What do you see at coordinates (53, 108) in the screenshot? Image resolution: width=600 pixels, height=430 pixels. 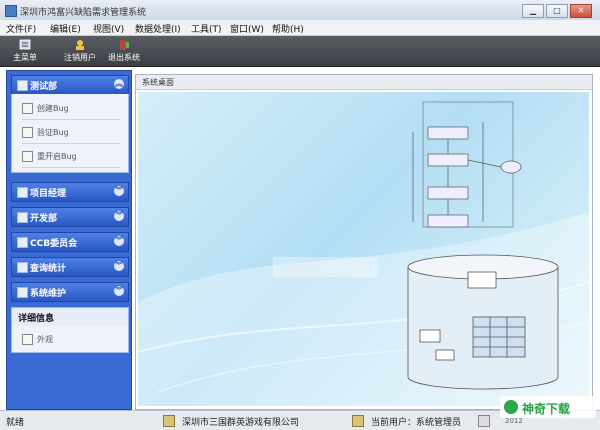 I see `sidebar-item-label: 创建Bug` at bounding box center [53, 108].